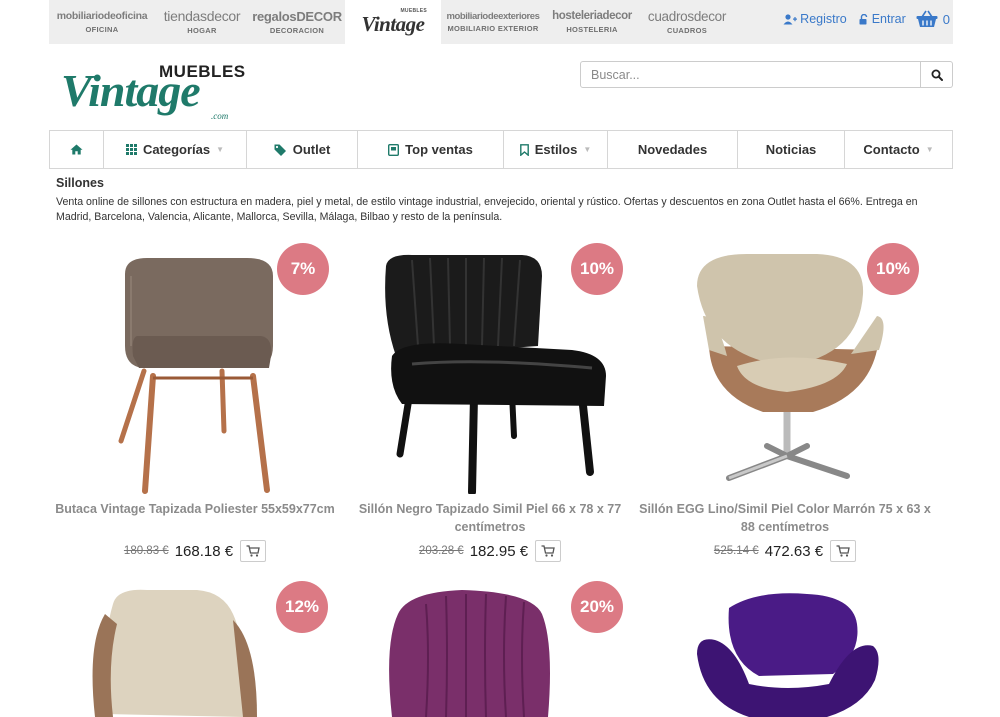 This screenshot has height=717, width=1000. Describe the element at coordinates (597, 607) in the screenshot. I see `discount-badge: 20%` at that location.